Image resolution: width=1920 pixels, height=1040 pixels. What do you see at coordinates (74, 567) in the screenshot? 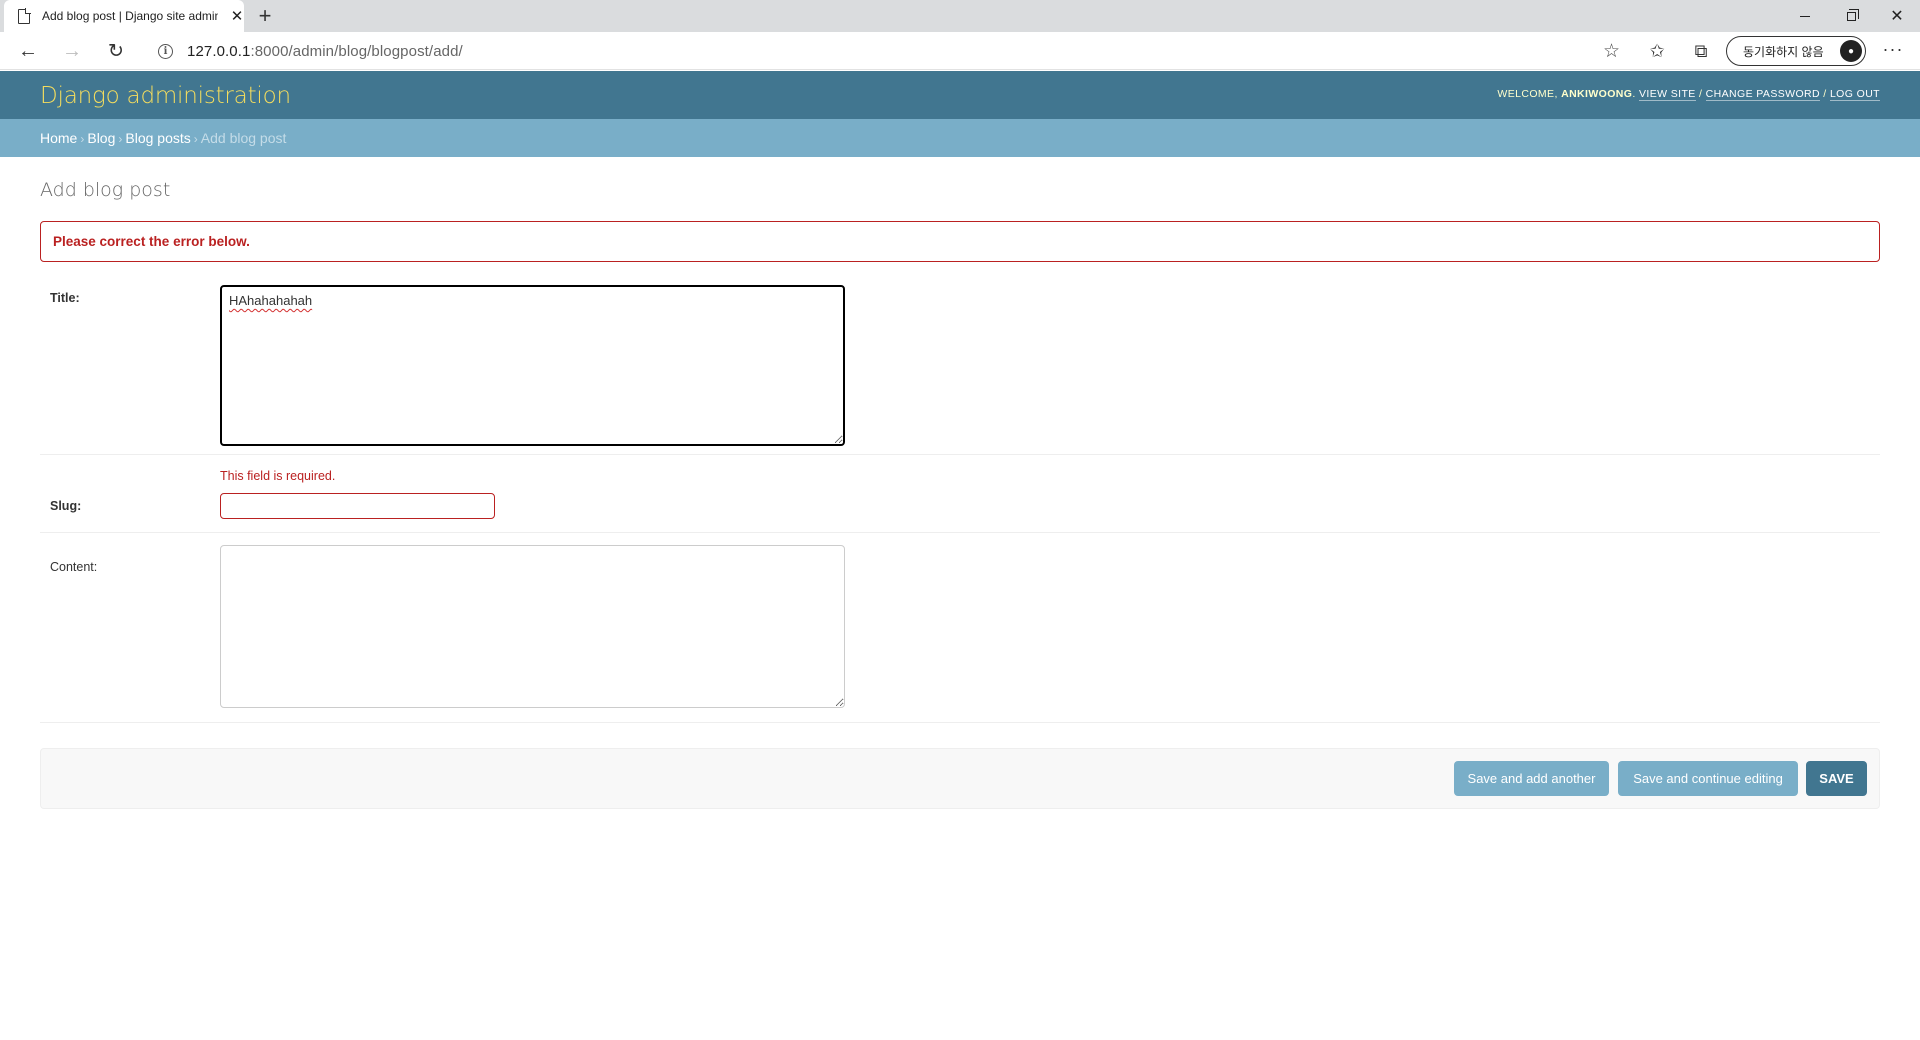
I see `content-label: Content:` at bounding box center [74, 567].